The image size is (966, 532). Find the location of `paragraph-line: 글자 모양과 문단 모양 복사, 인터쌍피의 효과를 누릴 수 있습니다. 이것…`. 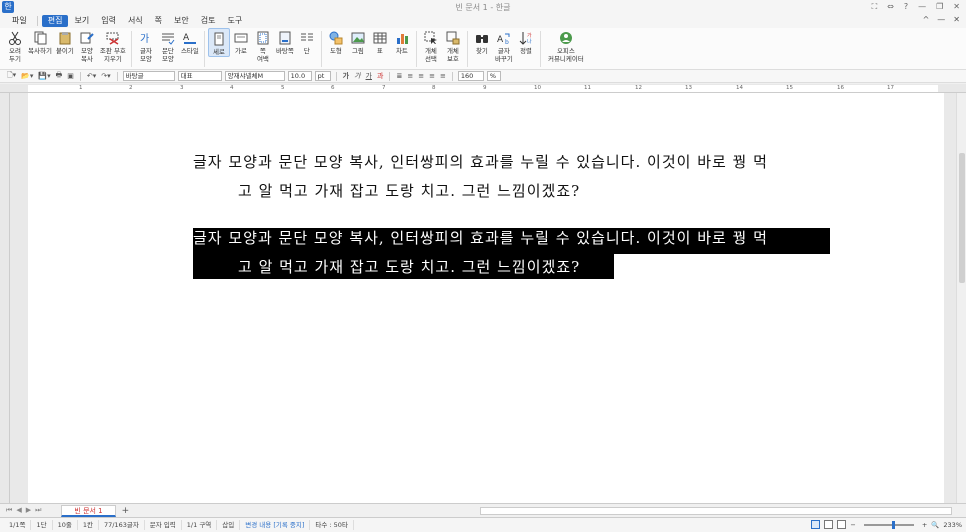

paragraph-line: 글자 모양과 문단 모양 복사, 인터쌍피의 효과를 누릴 수 있습니다. 이것… is located at coordinates (480, 238).